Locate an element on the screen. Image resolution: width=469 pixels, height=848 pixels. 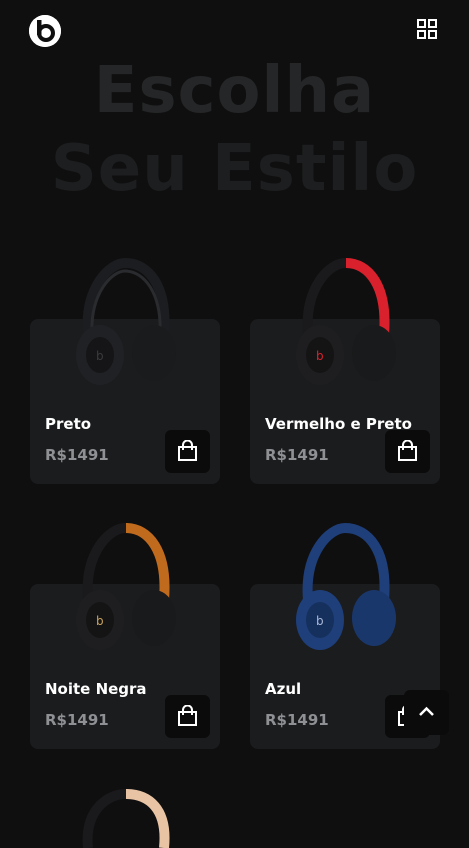
headphones-next-image is located at coordinates (126, 818).